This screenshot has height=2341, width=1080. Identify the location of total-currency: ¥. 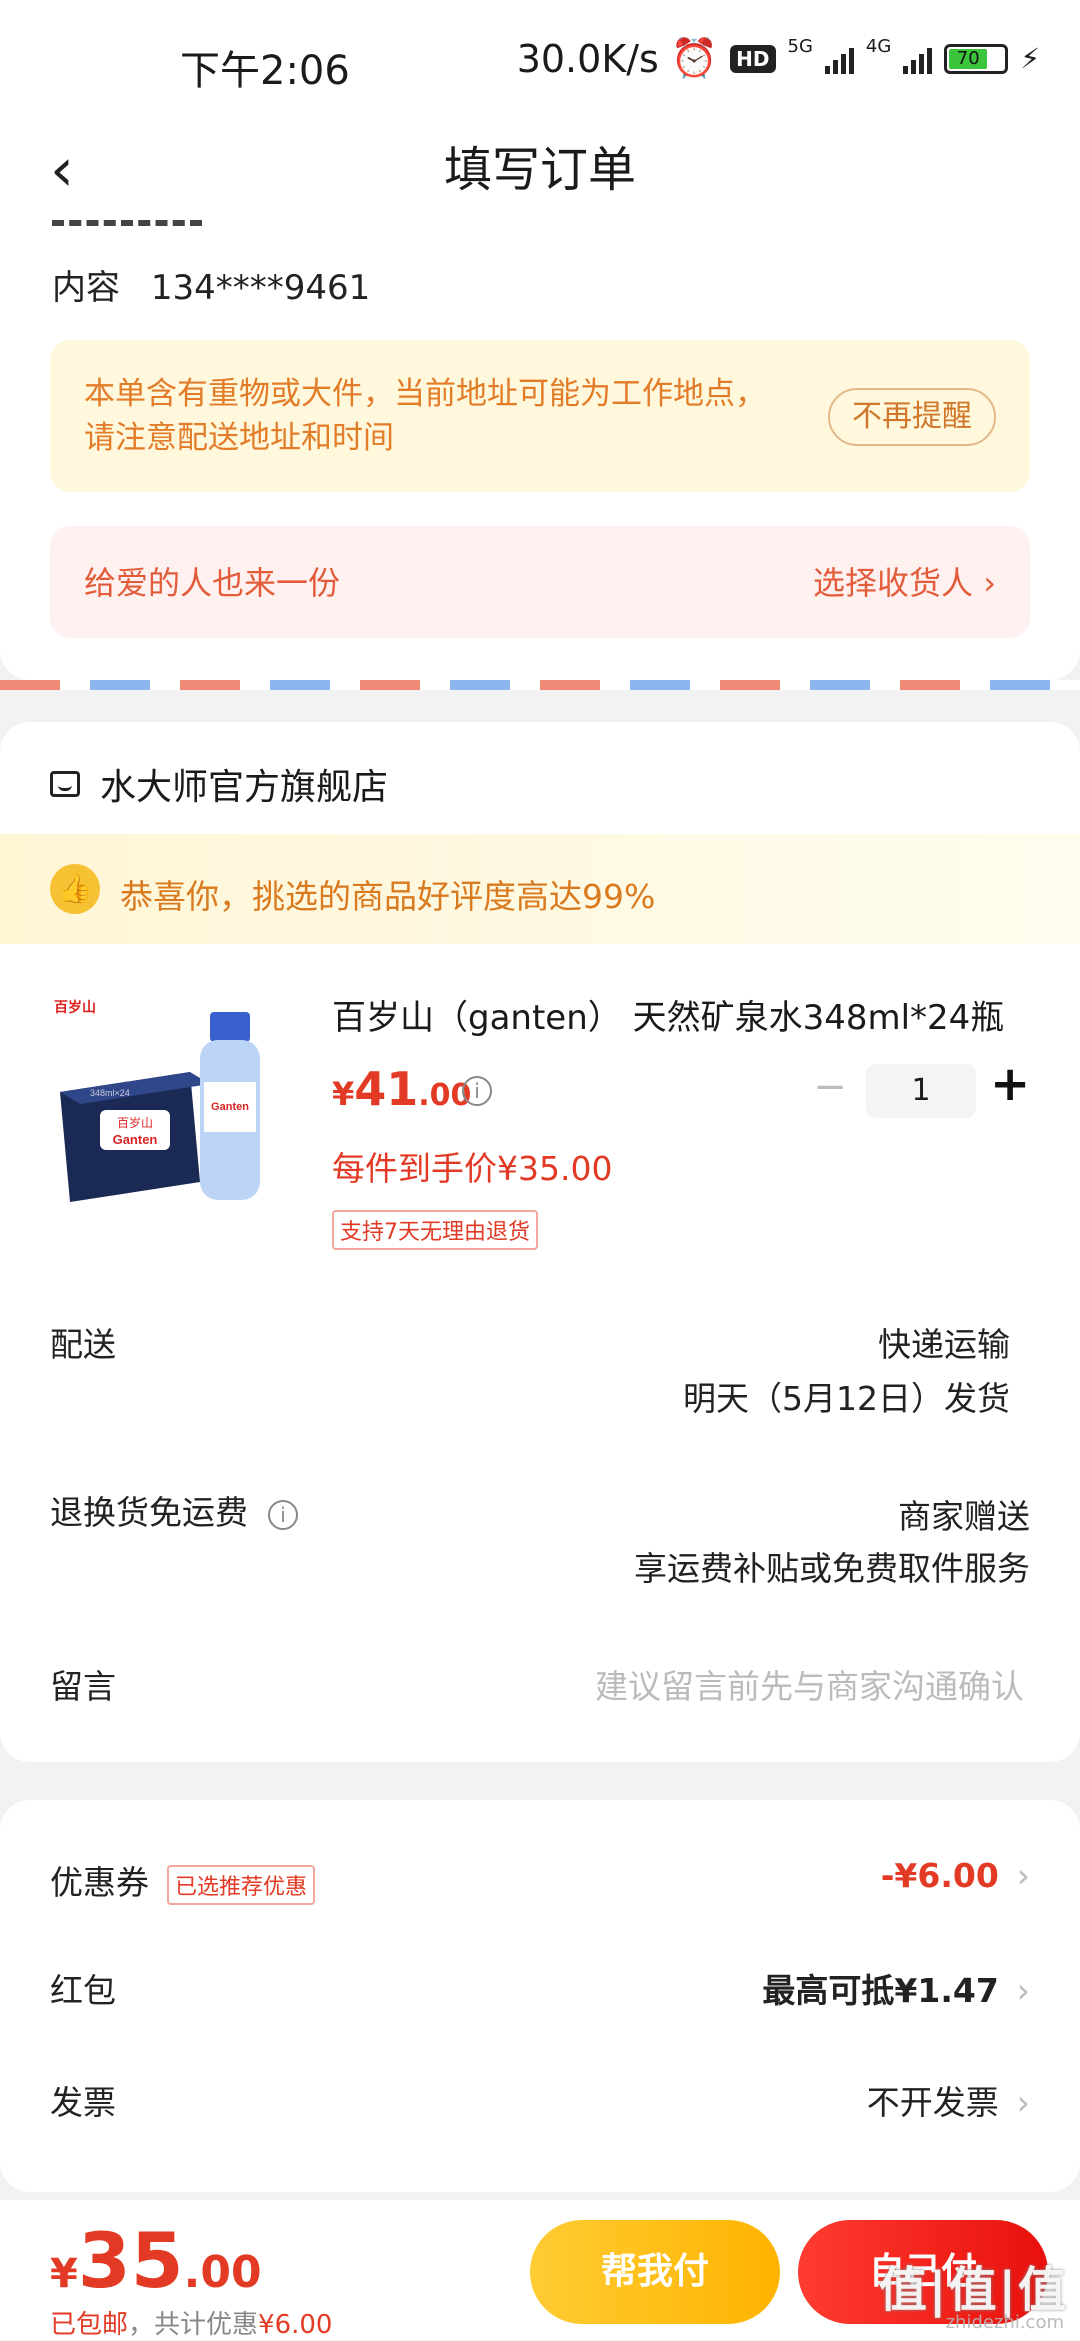
(64, 2274).